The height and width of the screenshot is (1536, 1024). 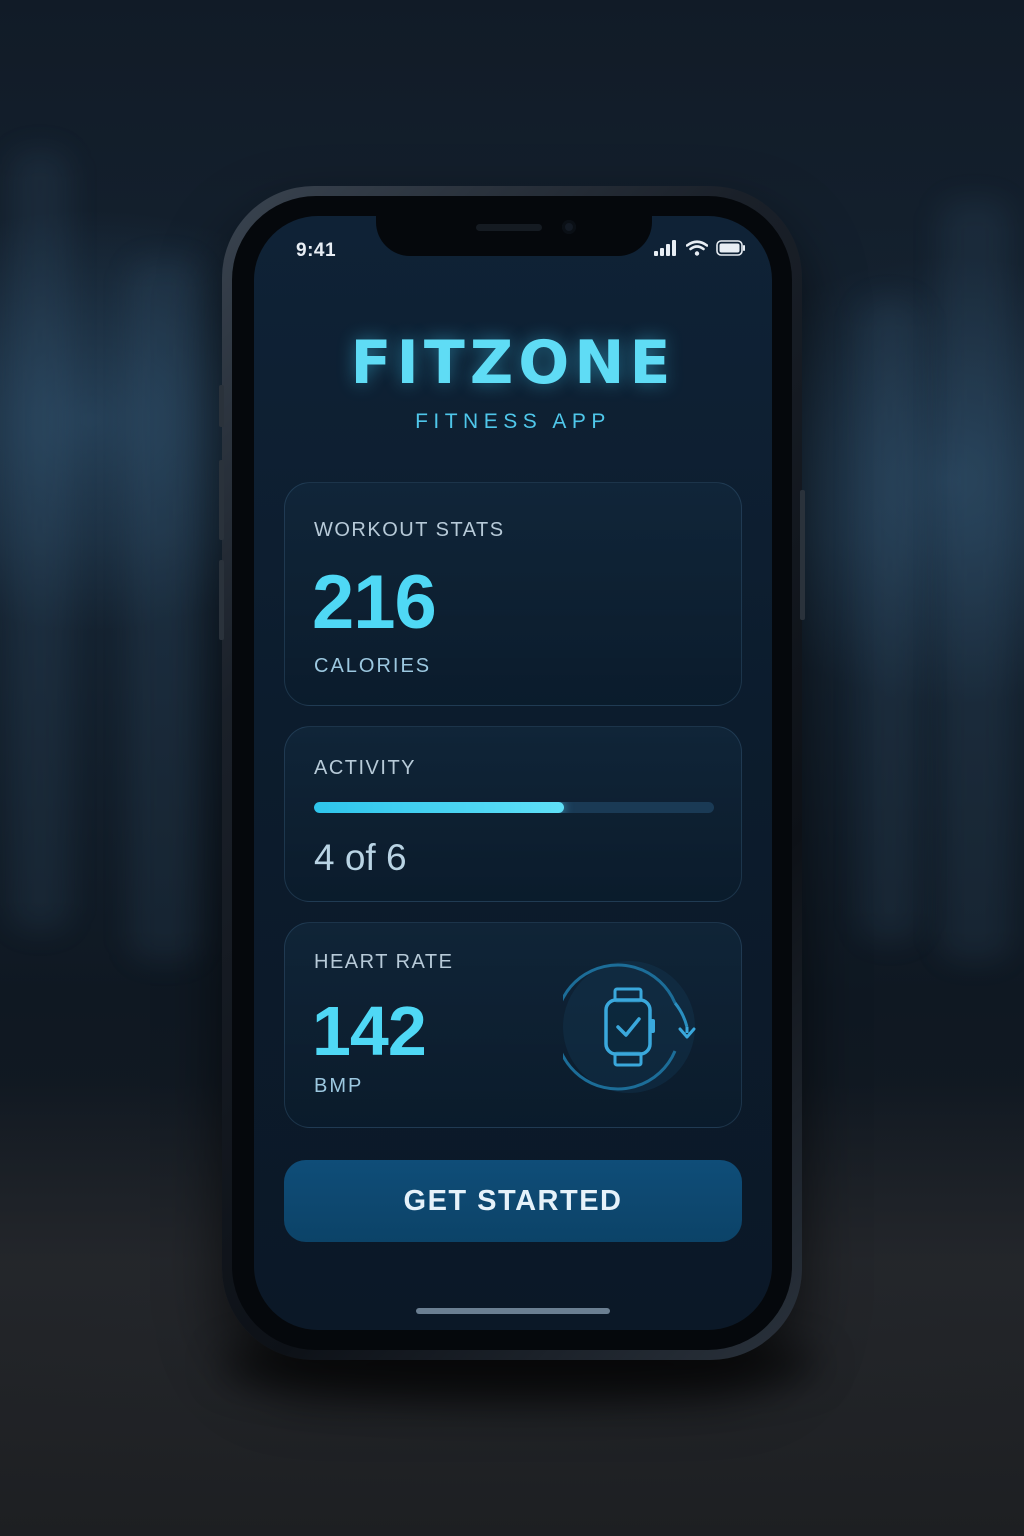 I want to click on speaker, so click(x=509, y=227).